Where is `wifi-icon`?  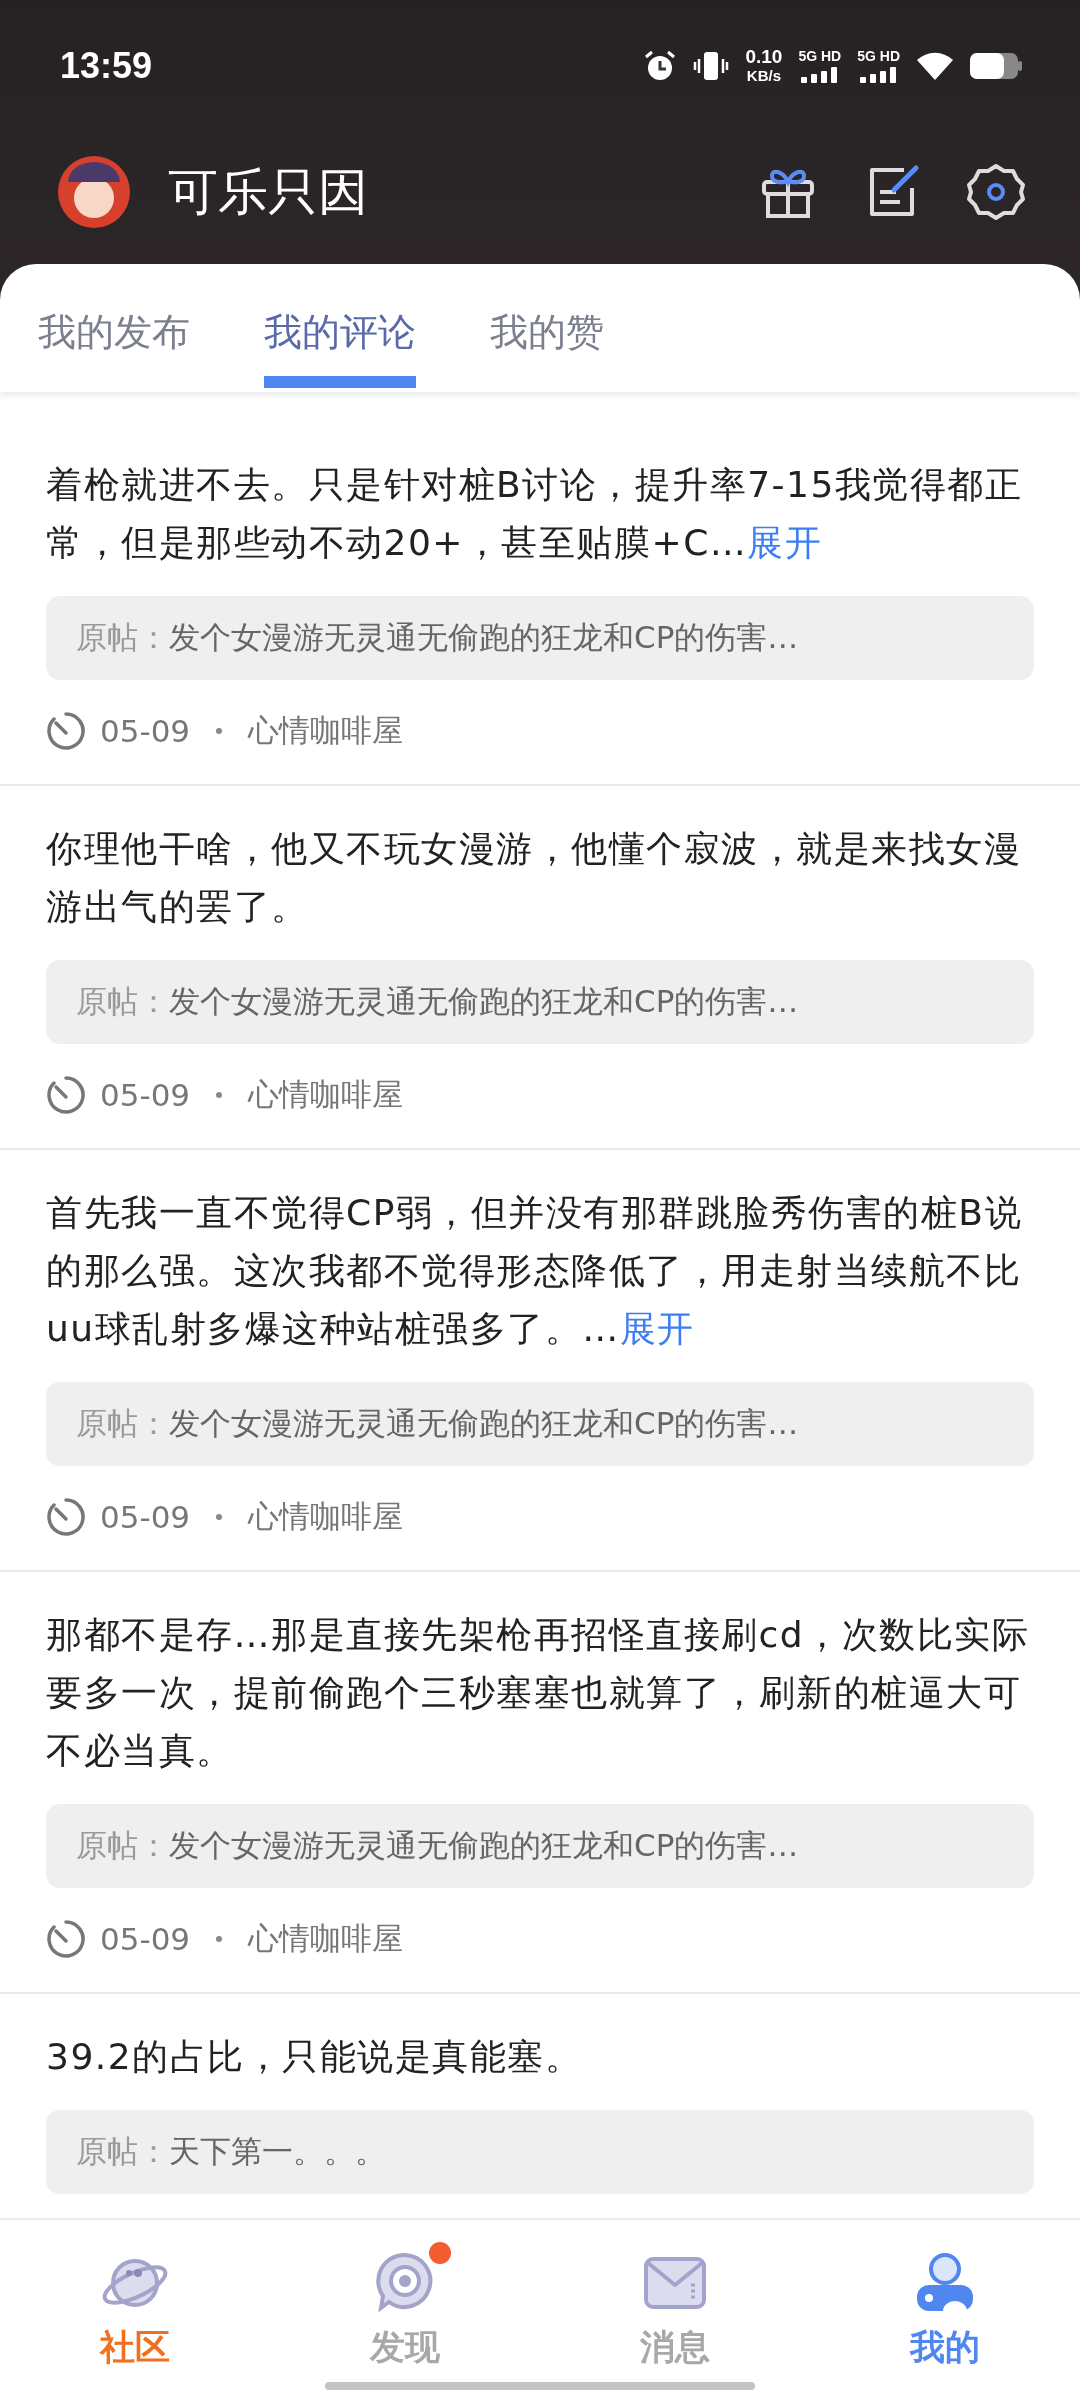 wifi-icon is located at coordinates (935, 66).